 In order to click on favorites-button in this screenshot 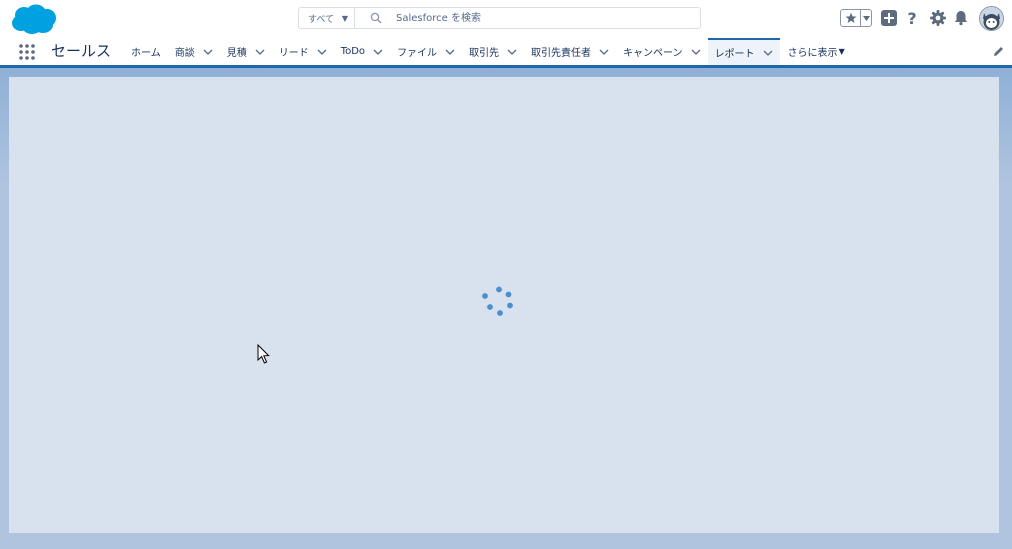, I will do `click(856, 18)`.